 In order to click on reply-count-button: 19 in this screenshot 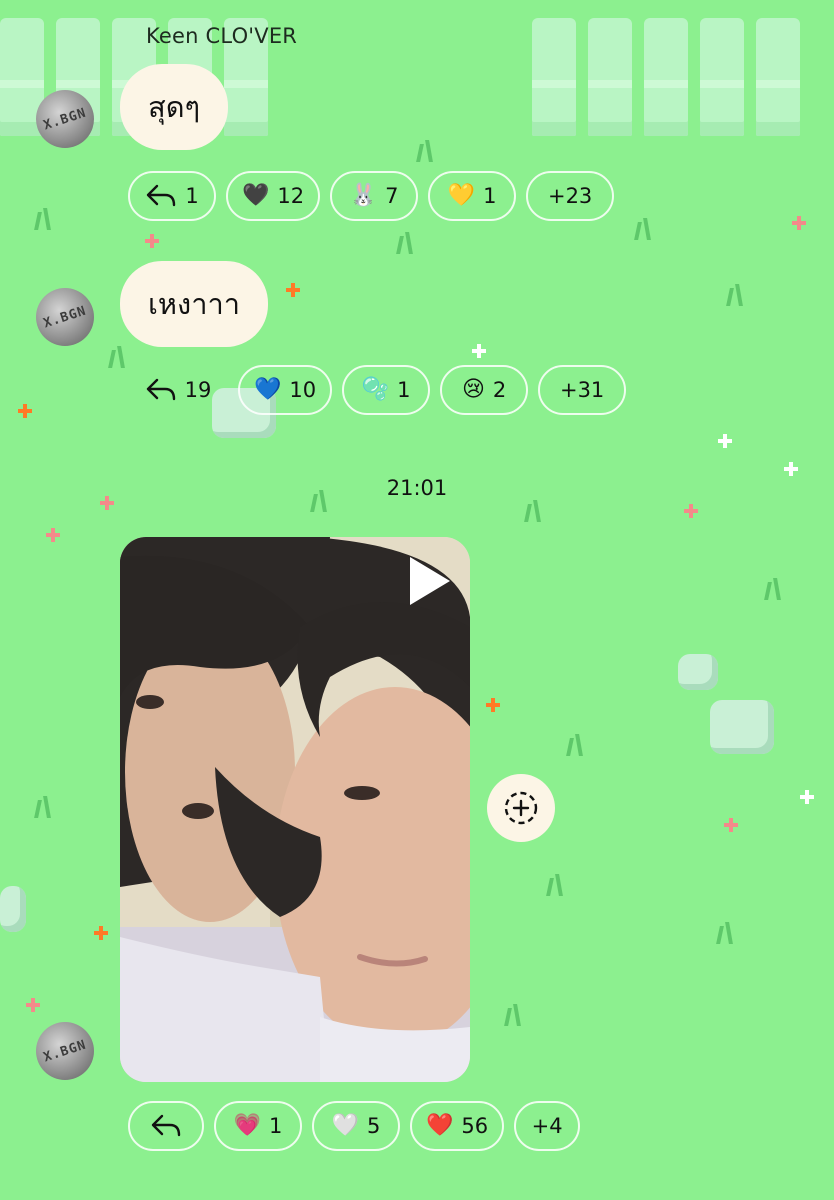, I will do `click(178, 390)`.